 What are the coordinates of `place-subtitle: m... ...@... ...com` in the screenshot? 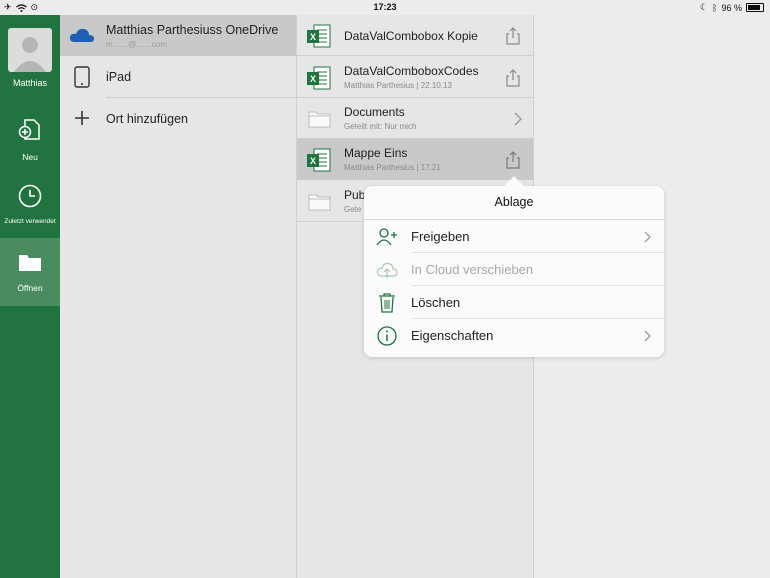 It's located at (137, 44).